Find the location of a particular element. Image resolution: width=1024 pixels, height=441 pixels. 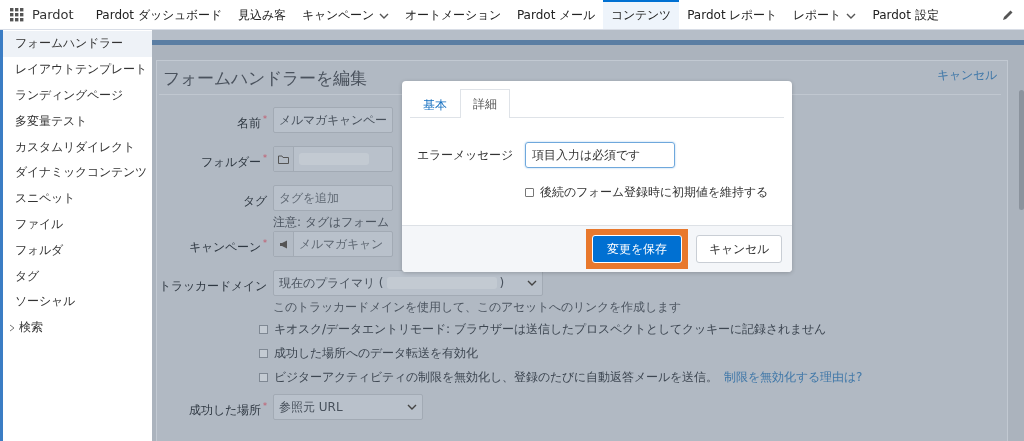

nav-tab: Pardot 設定 is located at coordinates (905, 14).